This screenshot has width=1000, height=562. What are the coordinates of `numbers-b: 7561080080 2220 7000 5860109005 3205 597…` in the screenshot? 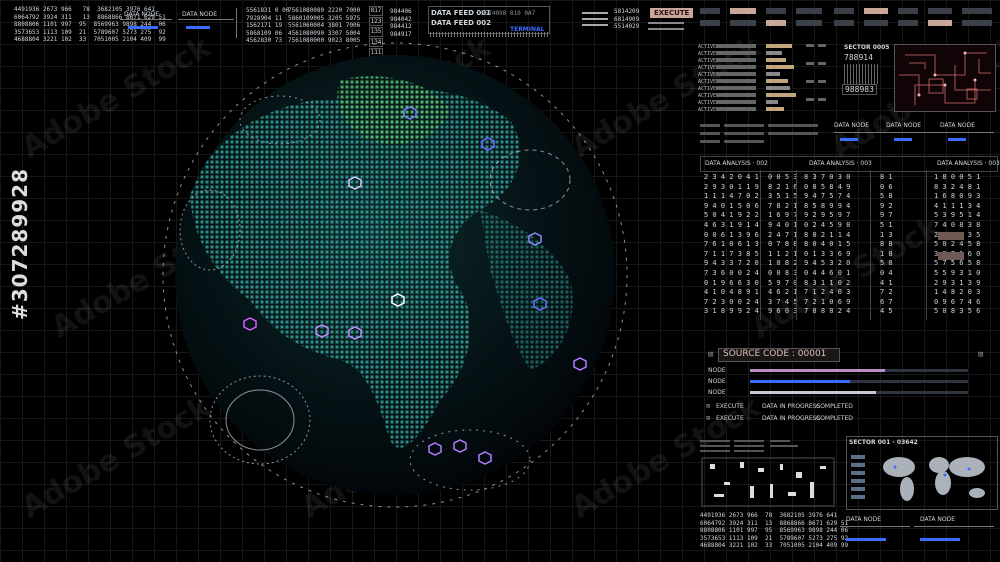 It's located at (324, 25).